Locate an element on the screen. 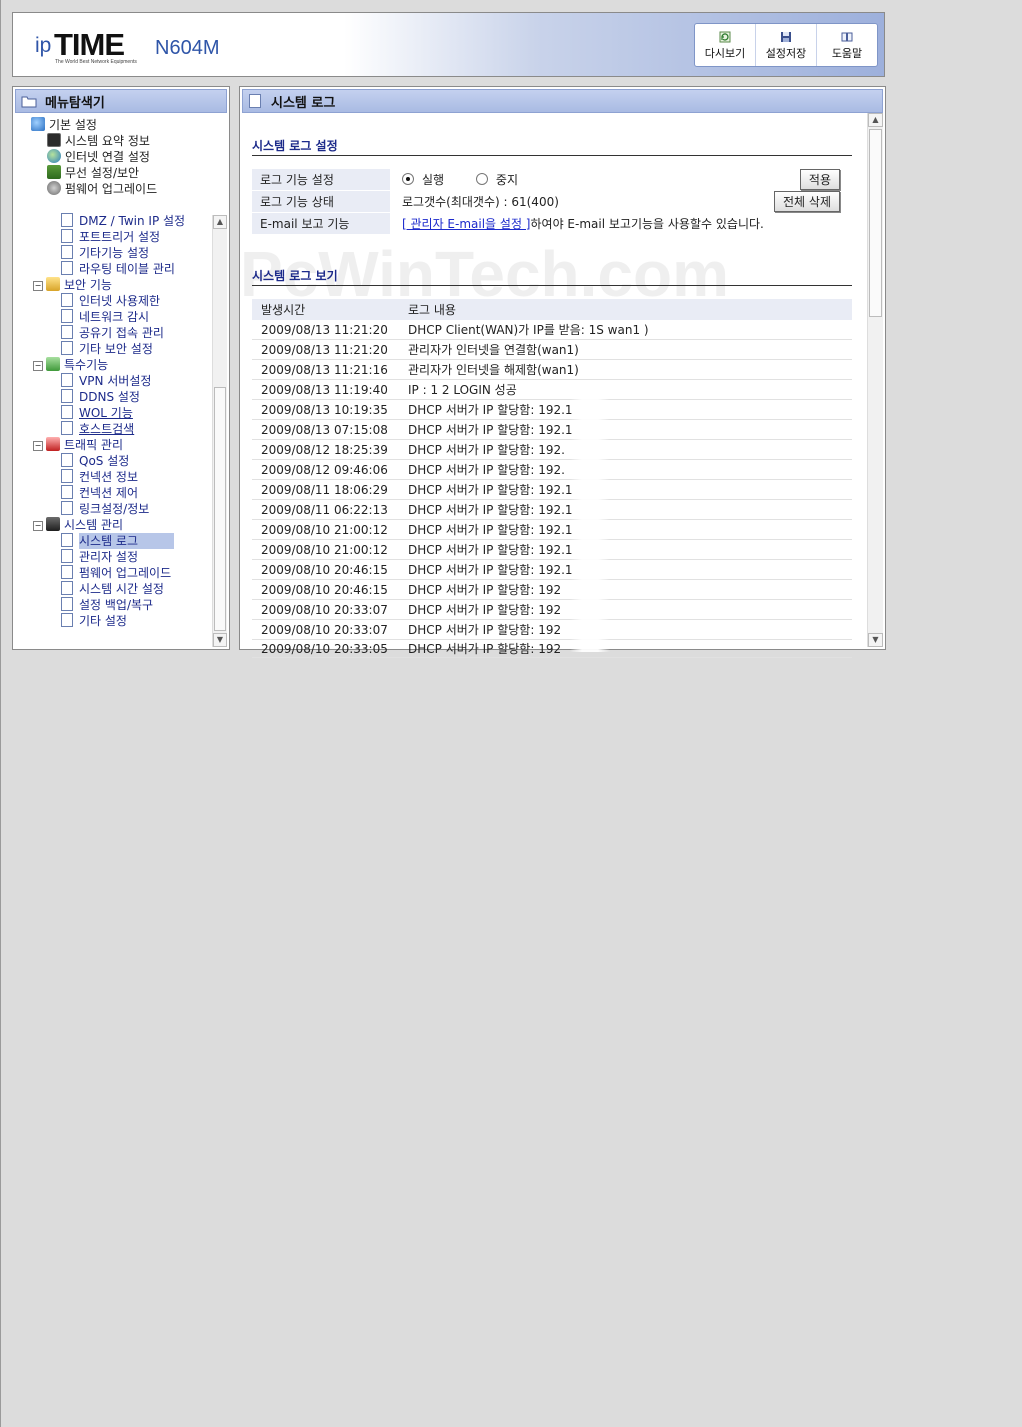  menu-explorer-title: 메뉴탐색기 is located at coordinates (75, 103).